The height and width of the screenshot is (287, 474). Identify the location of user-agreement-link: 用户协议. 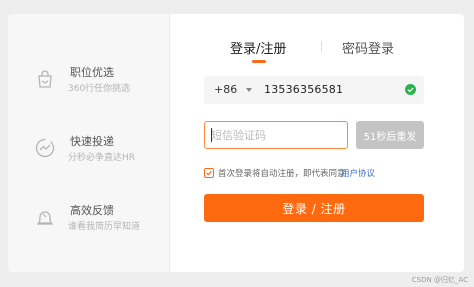
(358, 173).